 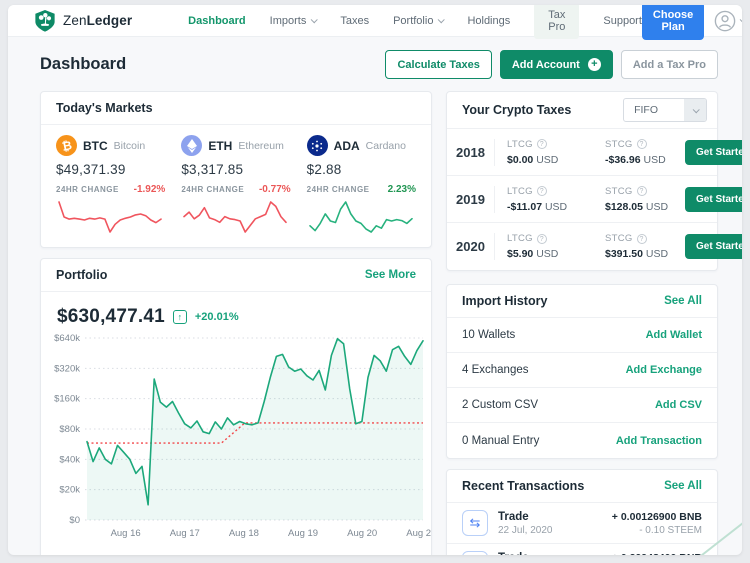 What do you see at coordinates (354, 21) in the screenshot?
I see `nav-item-taxes: Taxes` at bounding box center [354, 21].